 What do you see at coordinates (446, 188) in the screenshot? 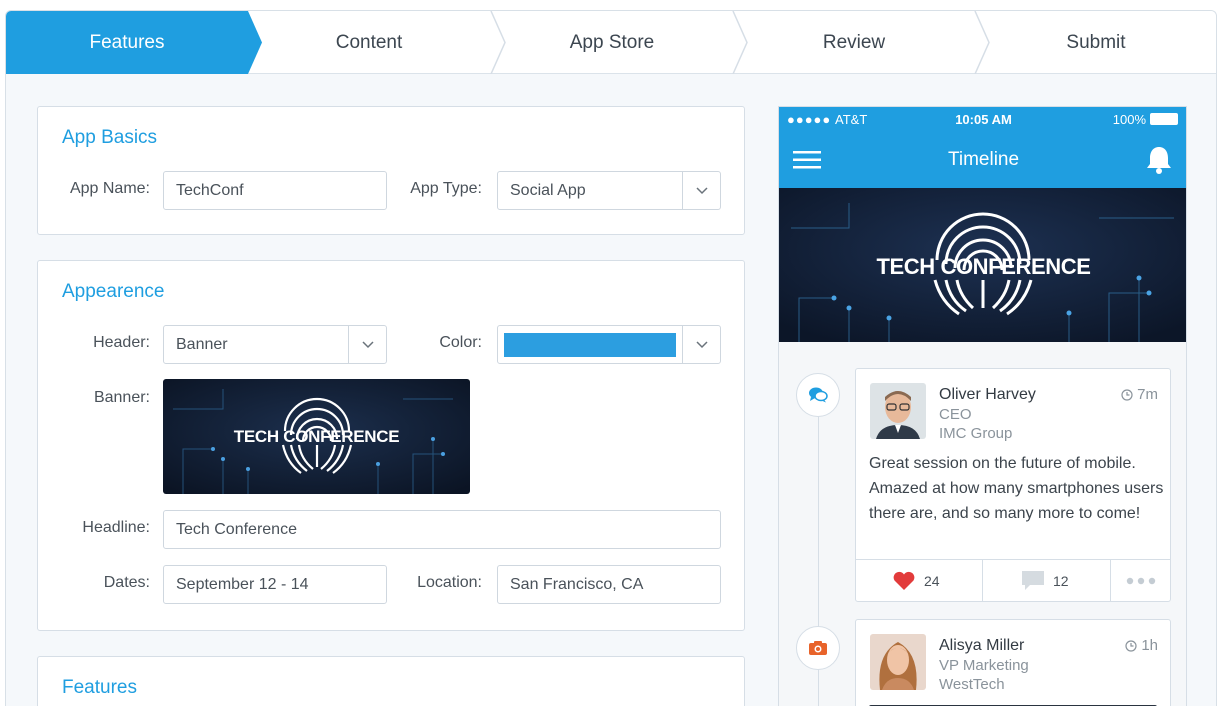
I see `app-type-label: App Type:` at bounding box center [446, 188].